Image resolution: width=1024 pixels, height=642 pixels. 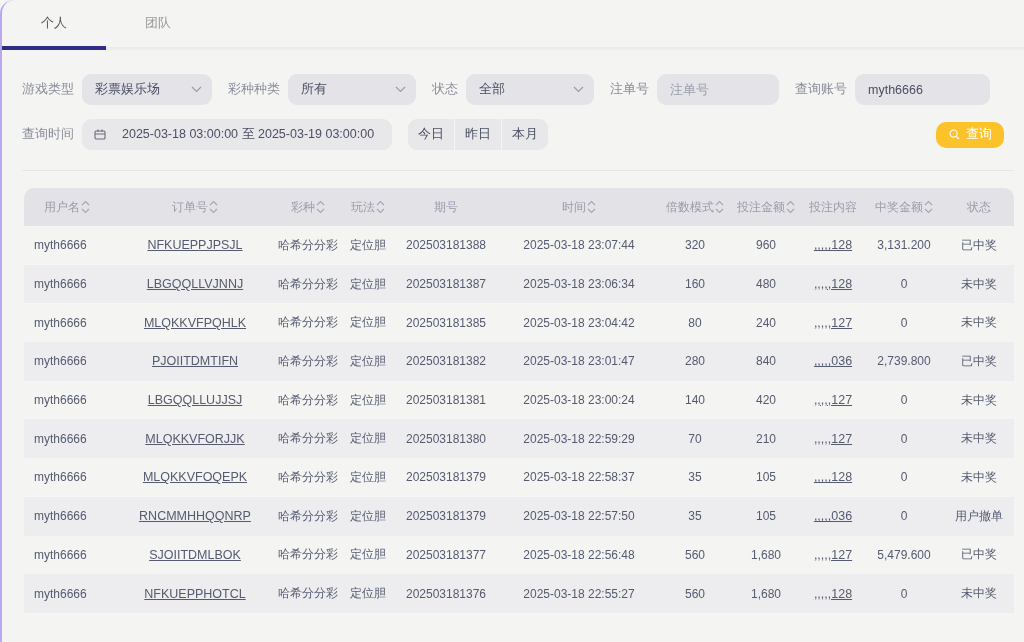 What do you see at coordinates (196, 89) in the screenshot?
I see `chevron-down-icon` at bounding box center [196, 89].